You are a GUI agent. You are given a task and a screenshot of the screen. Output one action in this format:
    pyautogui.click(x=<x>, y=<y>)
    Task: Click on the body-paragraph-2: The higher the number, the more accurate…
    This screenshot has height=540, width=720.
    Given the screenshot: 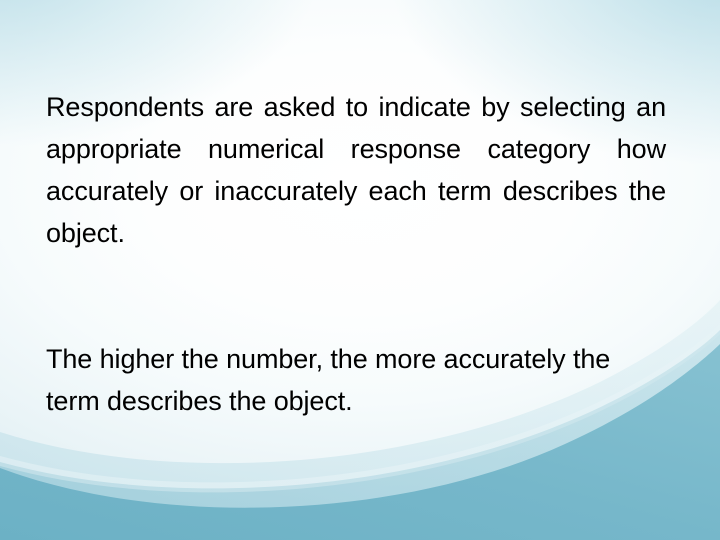 What is the action you would take?
    pyautogui.click(x=328, y=380)
    